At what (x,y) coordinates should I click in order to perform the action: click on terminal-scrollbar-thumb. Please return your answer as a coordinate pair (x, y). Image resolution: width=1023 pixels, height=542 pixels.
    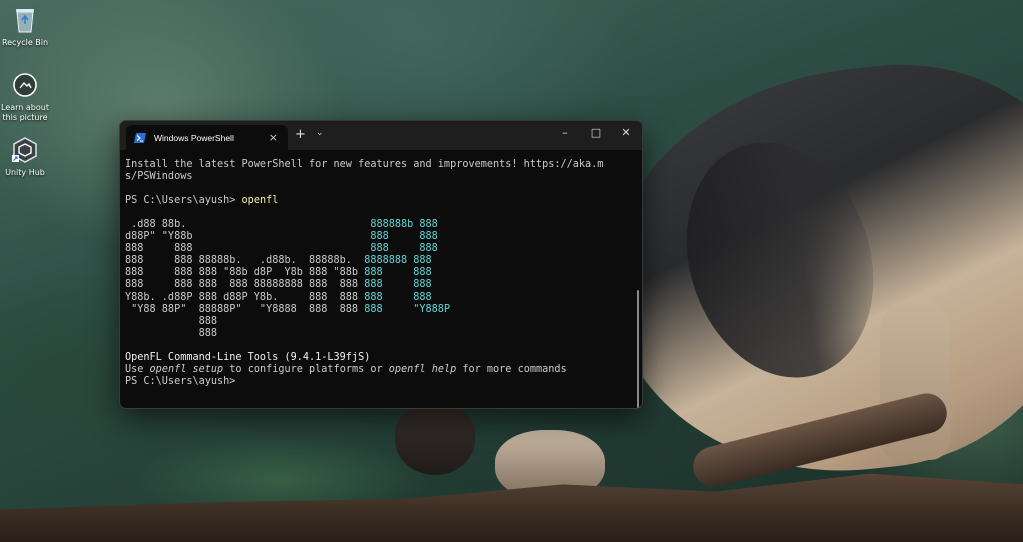
    Looking at the image, I should click on (638, 349).